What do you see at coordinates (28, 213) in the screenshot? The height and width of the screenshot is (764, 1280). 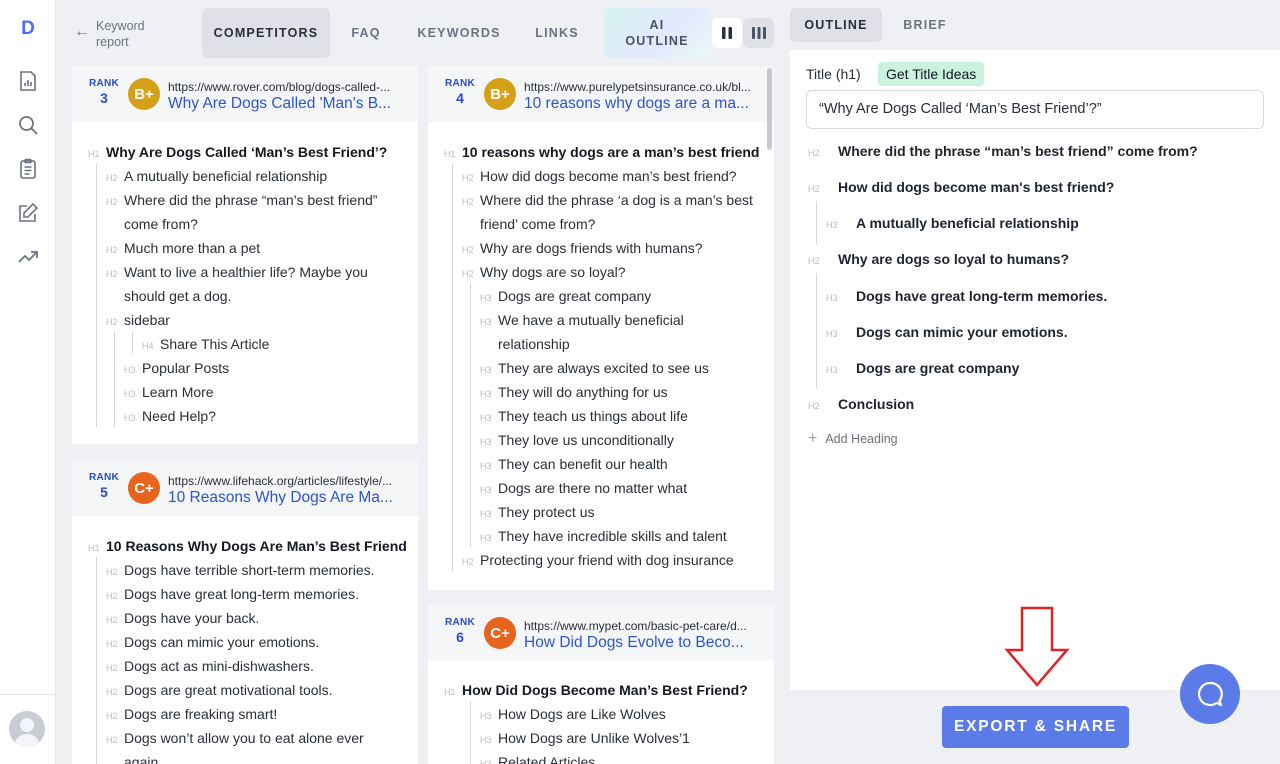 I see `edit-icon` at bounding box center [28, 213].